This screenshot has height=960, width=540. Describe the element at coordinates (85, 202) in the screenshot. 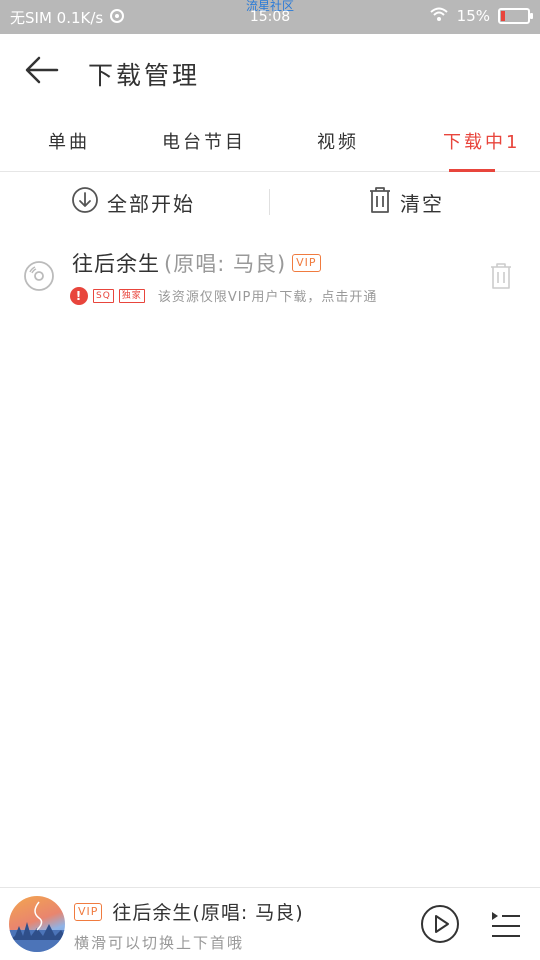

I see `download-circle-icon` at that location.